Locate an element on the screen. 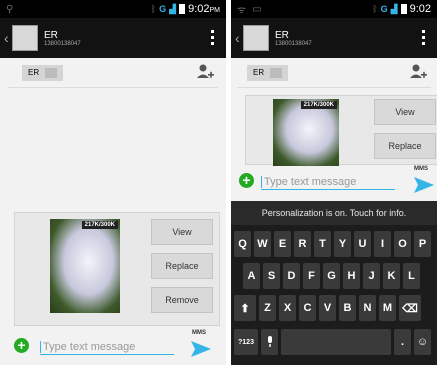 The height and width of the screenshot is (365, 437). key-w: W is located at coordinates (262, 244).